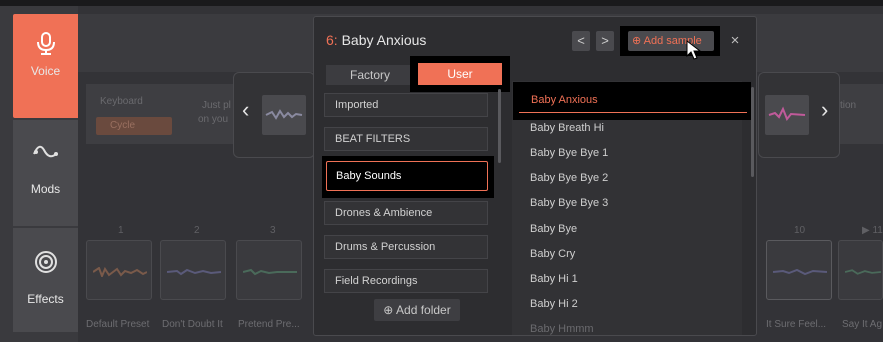  Describe the element at coordinates (406, 281) in the screenshot. I see `folder-item: Field Recordings` at that location.